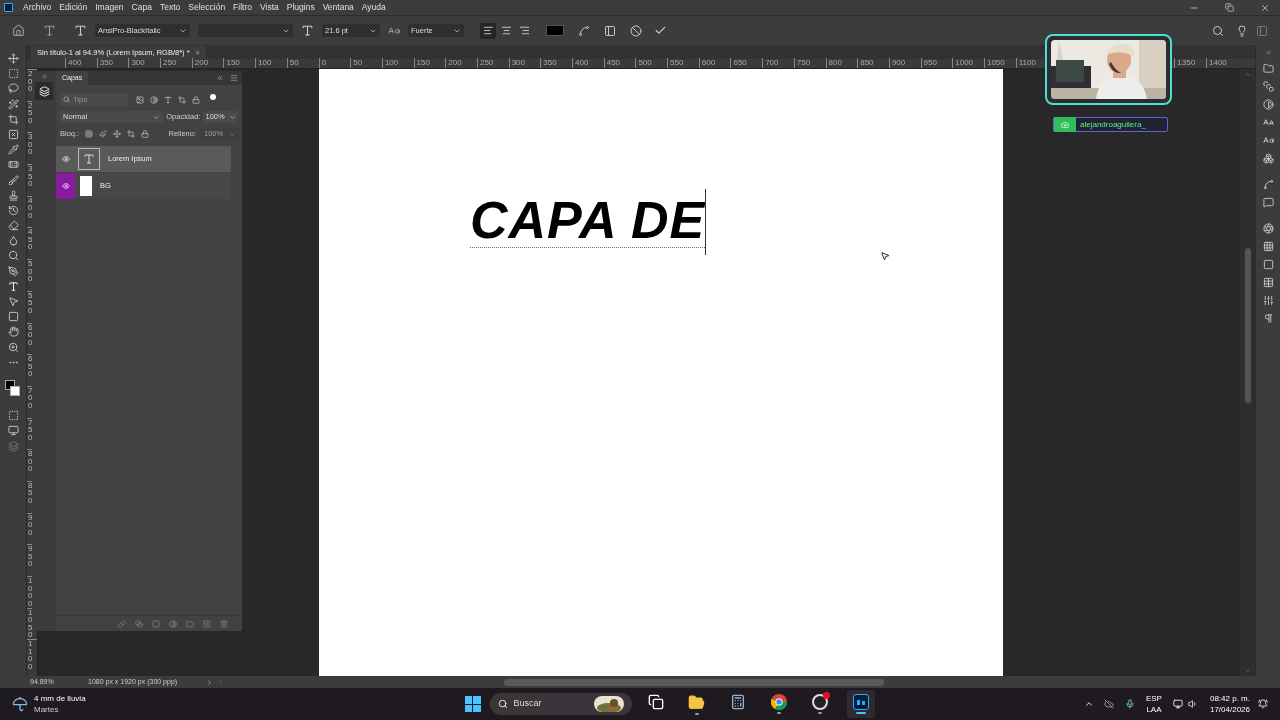  Describe the element at coordinates (234, 78) in the screenshot. I see `panel-menu-icon` at that location.